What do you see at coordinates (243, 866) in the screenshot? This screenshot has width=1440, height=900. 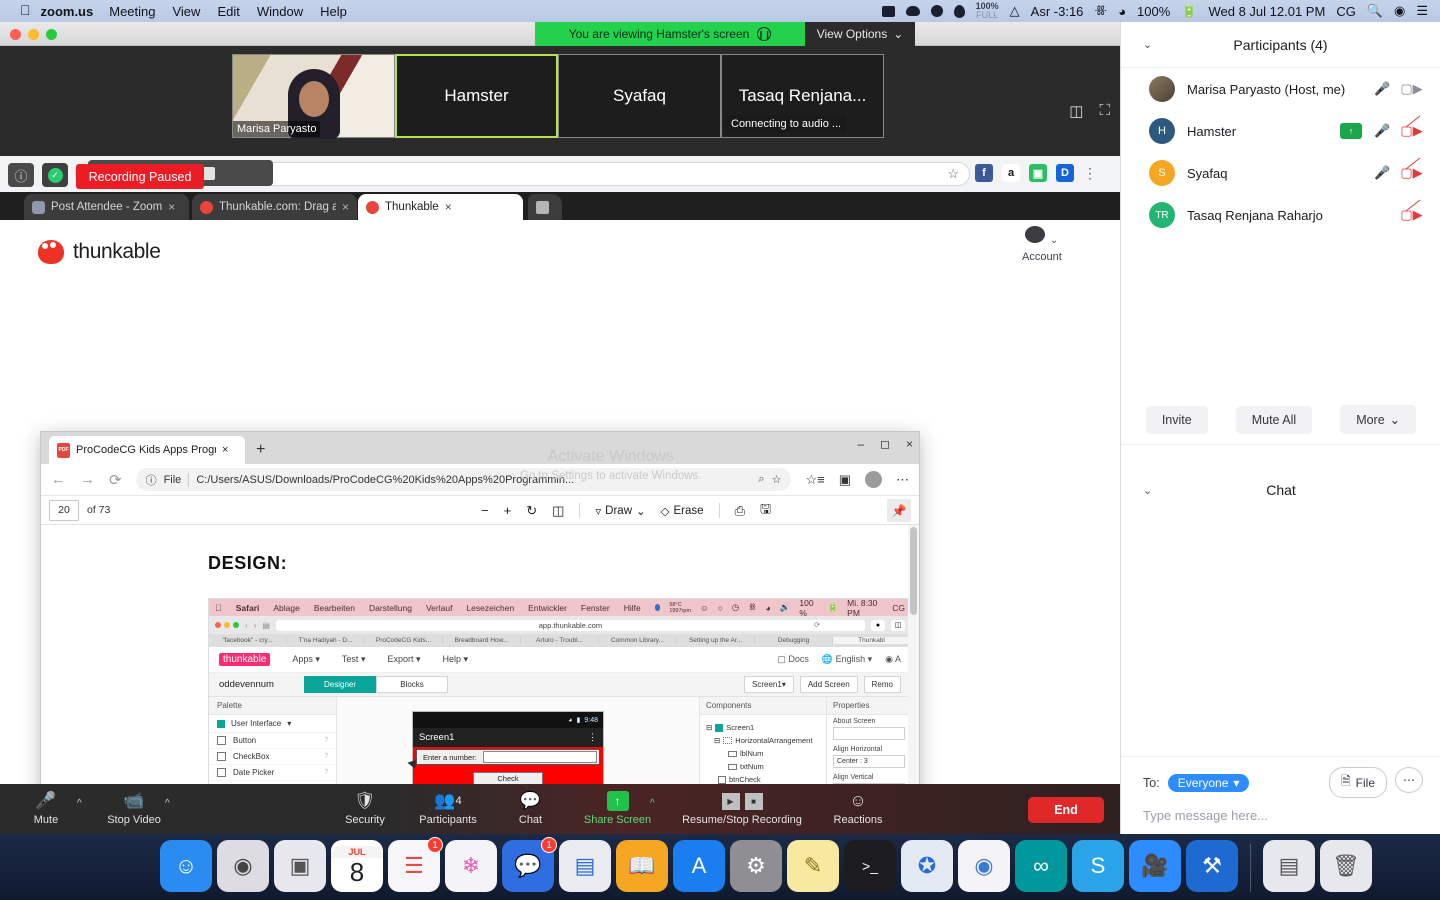 I see `launchpad-icon: ◉` at bounding box center [243, 866].